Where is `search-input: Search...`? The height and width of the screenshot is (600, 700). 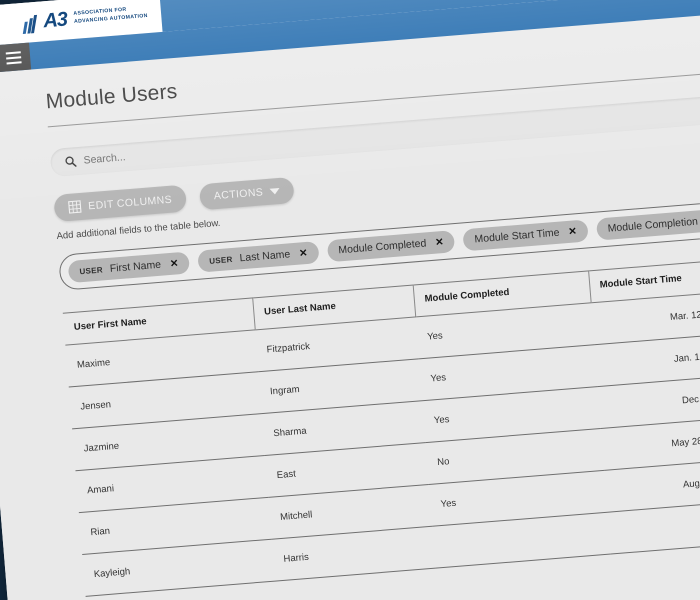
search-input: Search... is located at coordinates (104, 158).